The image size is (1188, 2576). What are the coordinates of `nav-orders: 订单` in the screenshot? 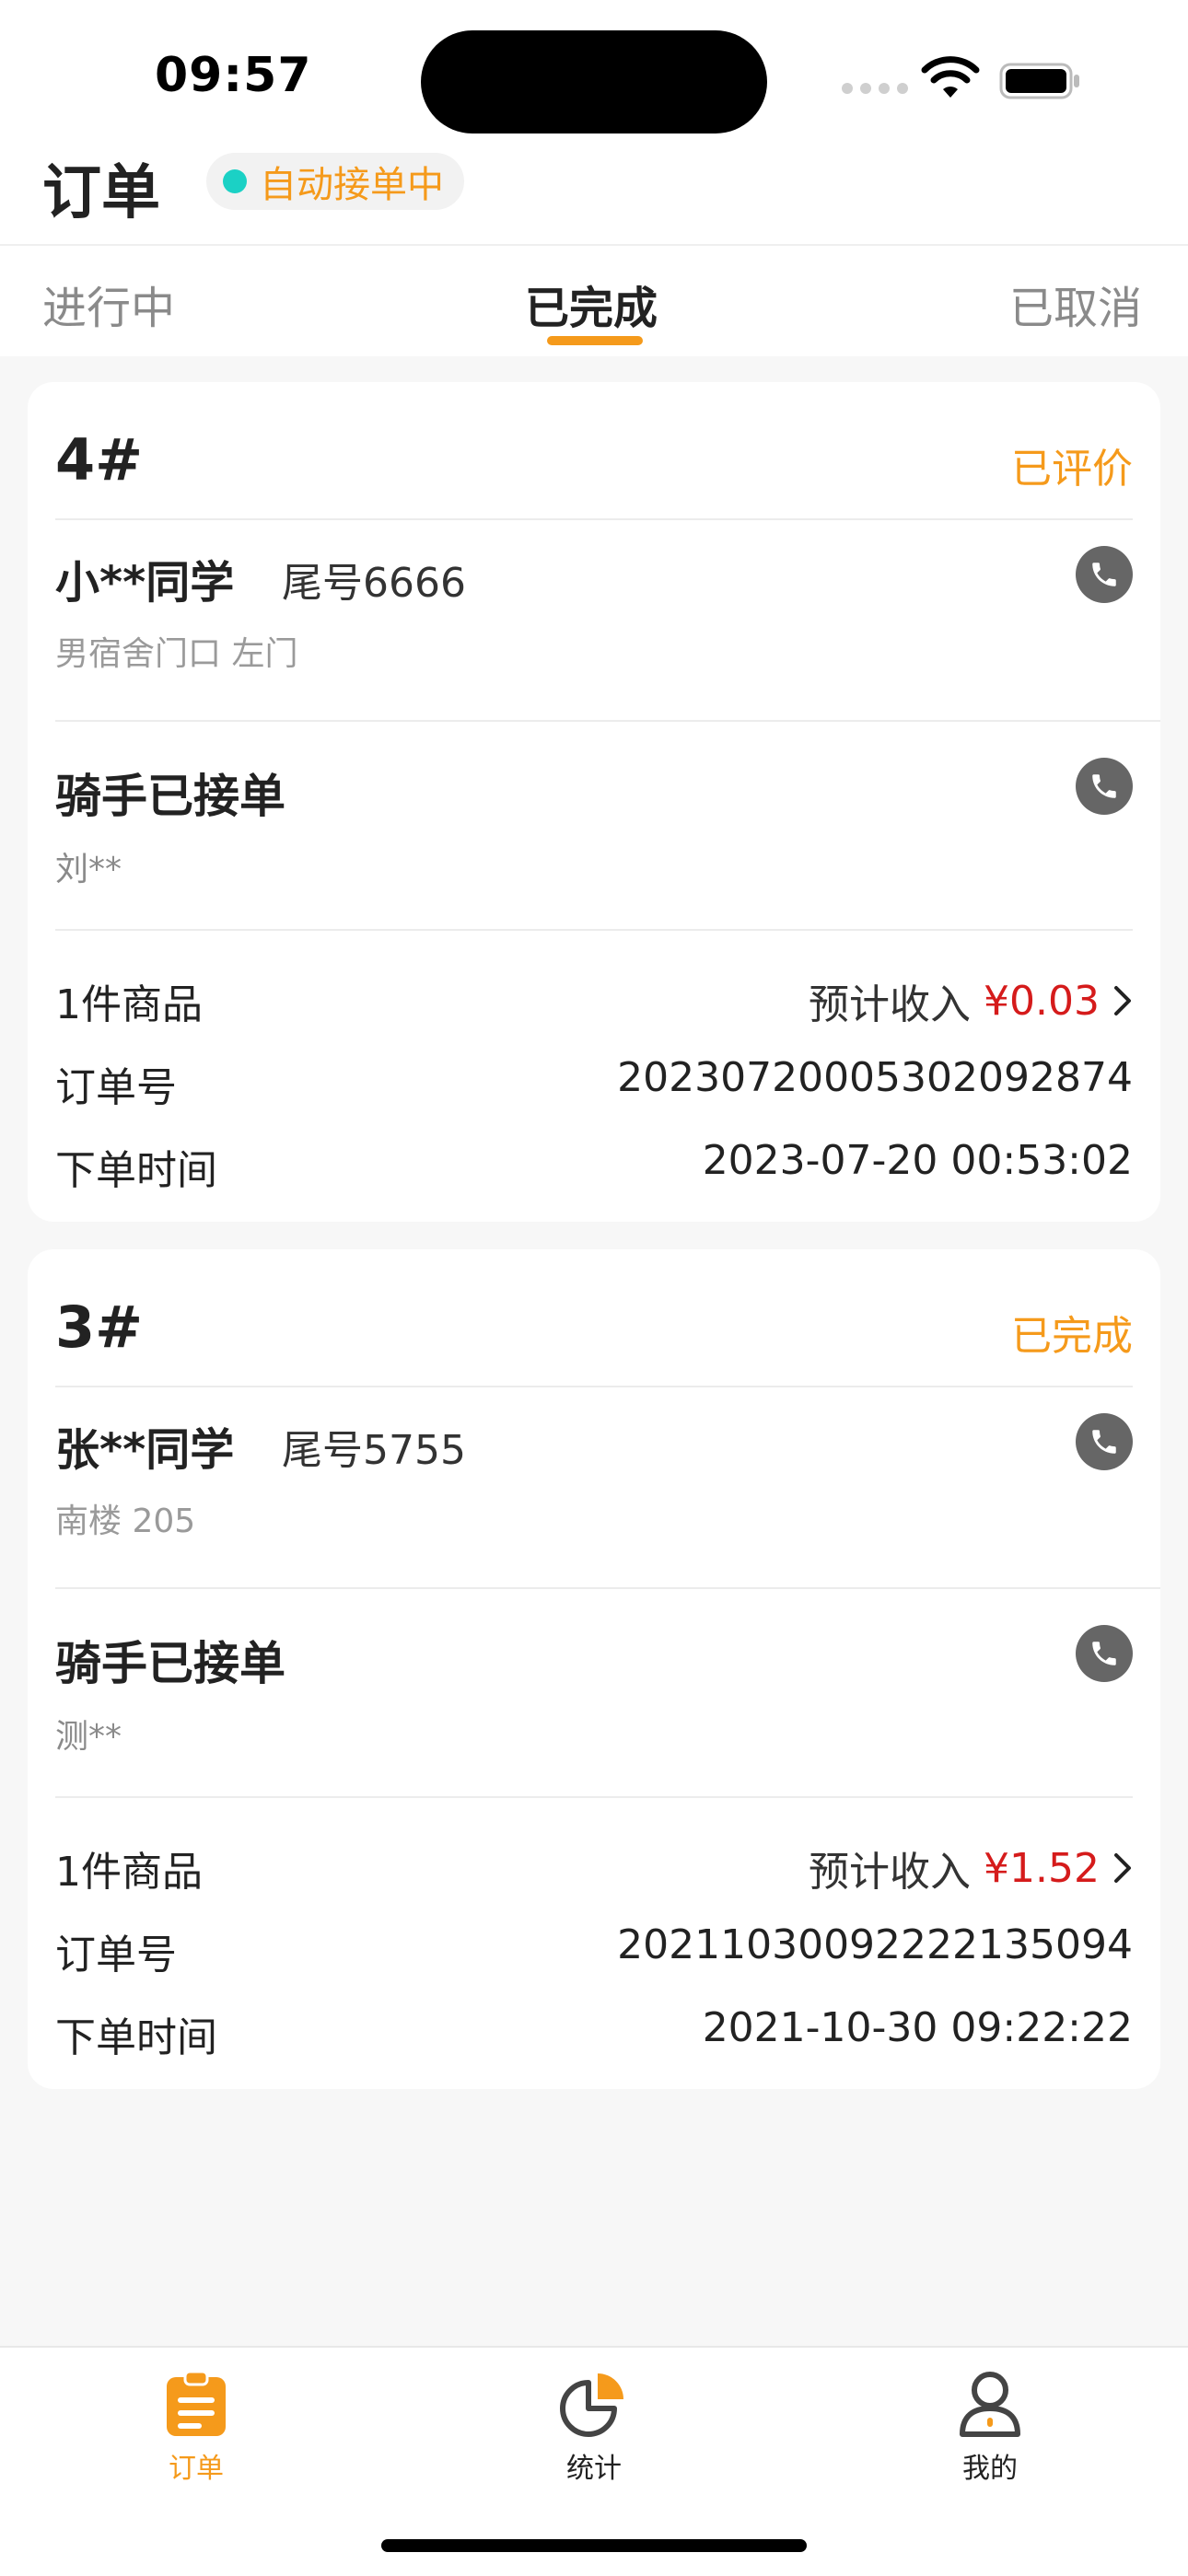 It's located at (196, 2427).